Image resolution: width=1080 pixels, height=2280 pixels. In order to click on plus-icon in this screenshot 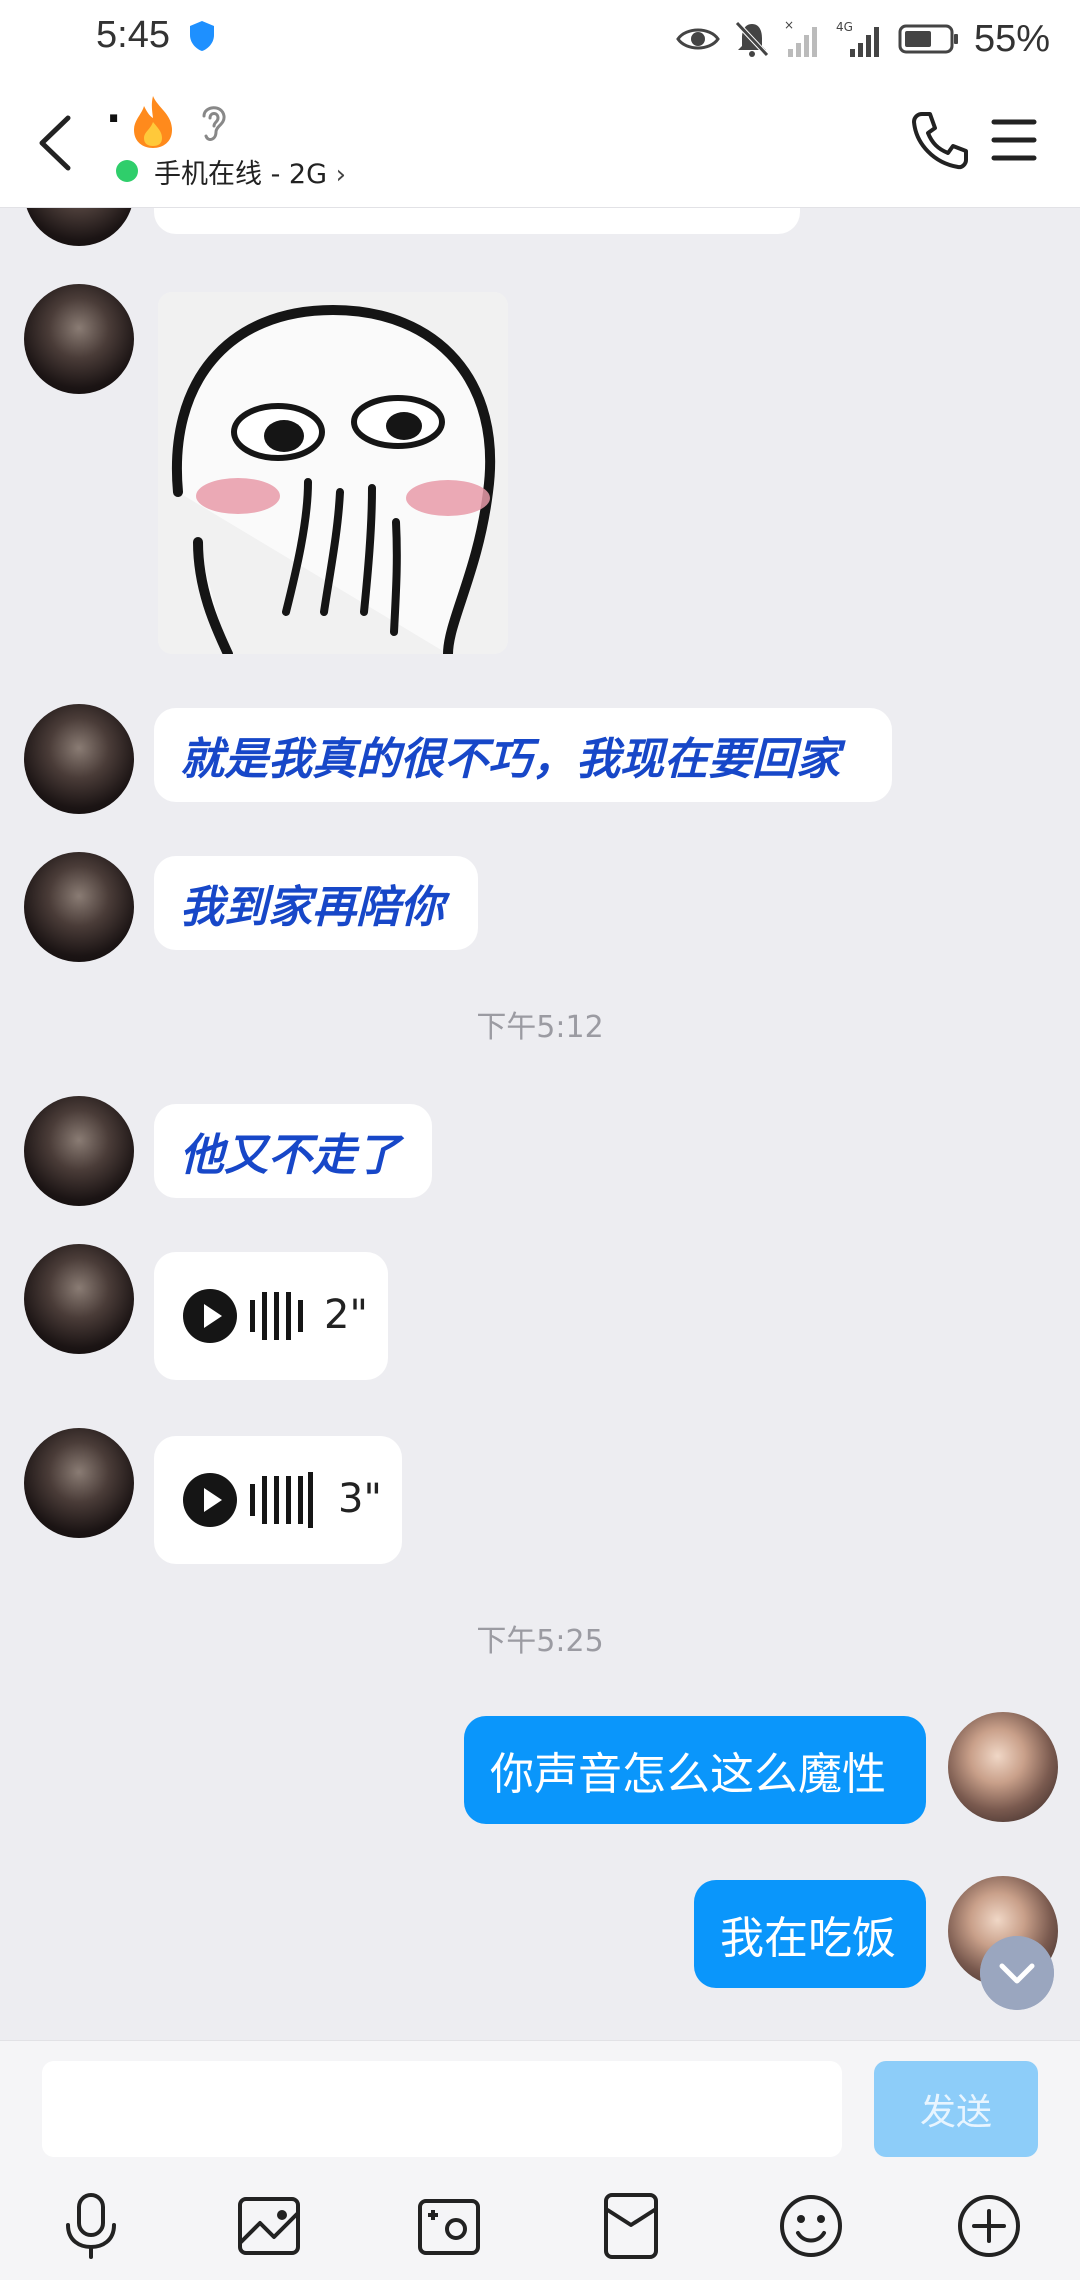, I will do `click(989, 2226)`.